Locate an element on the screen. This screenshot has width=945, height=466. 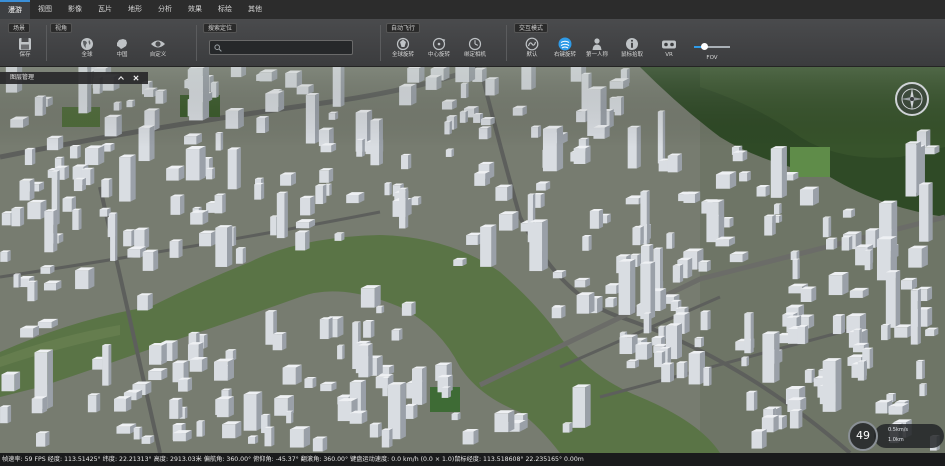
tab-tiles: 瓦片 is located at coordinates (105, 9).